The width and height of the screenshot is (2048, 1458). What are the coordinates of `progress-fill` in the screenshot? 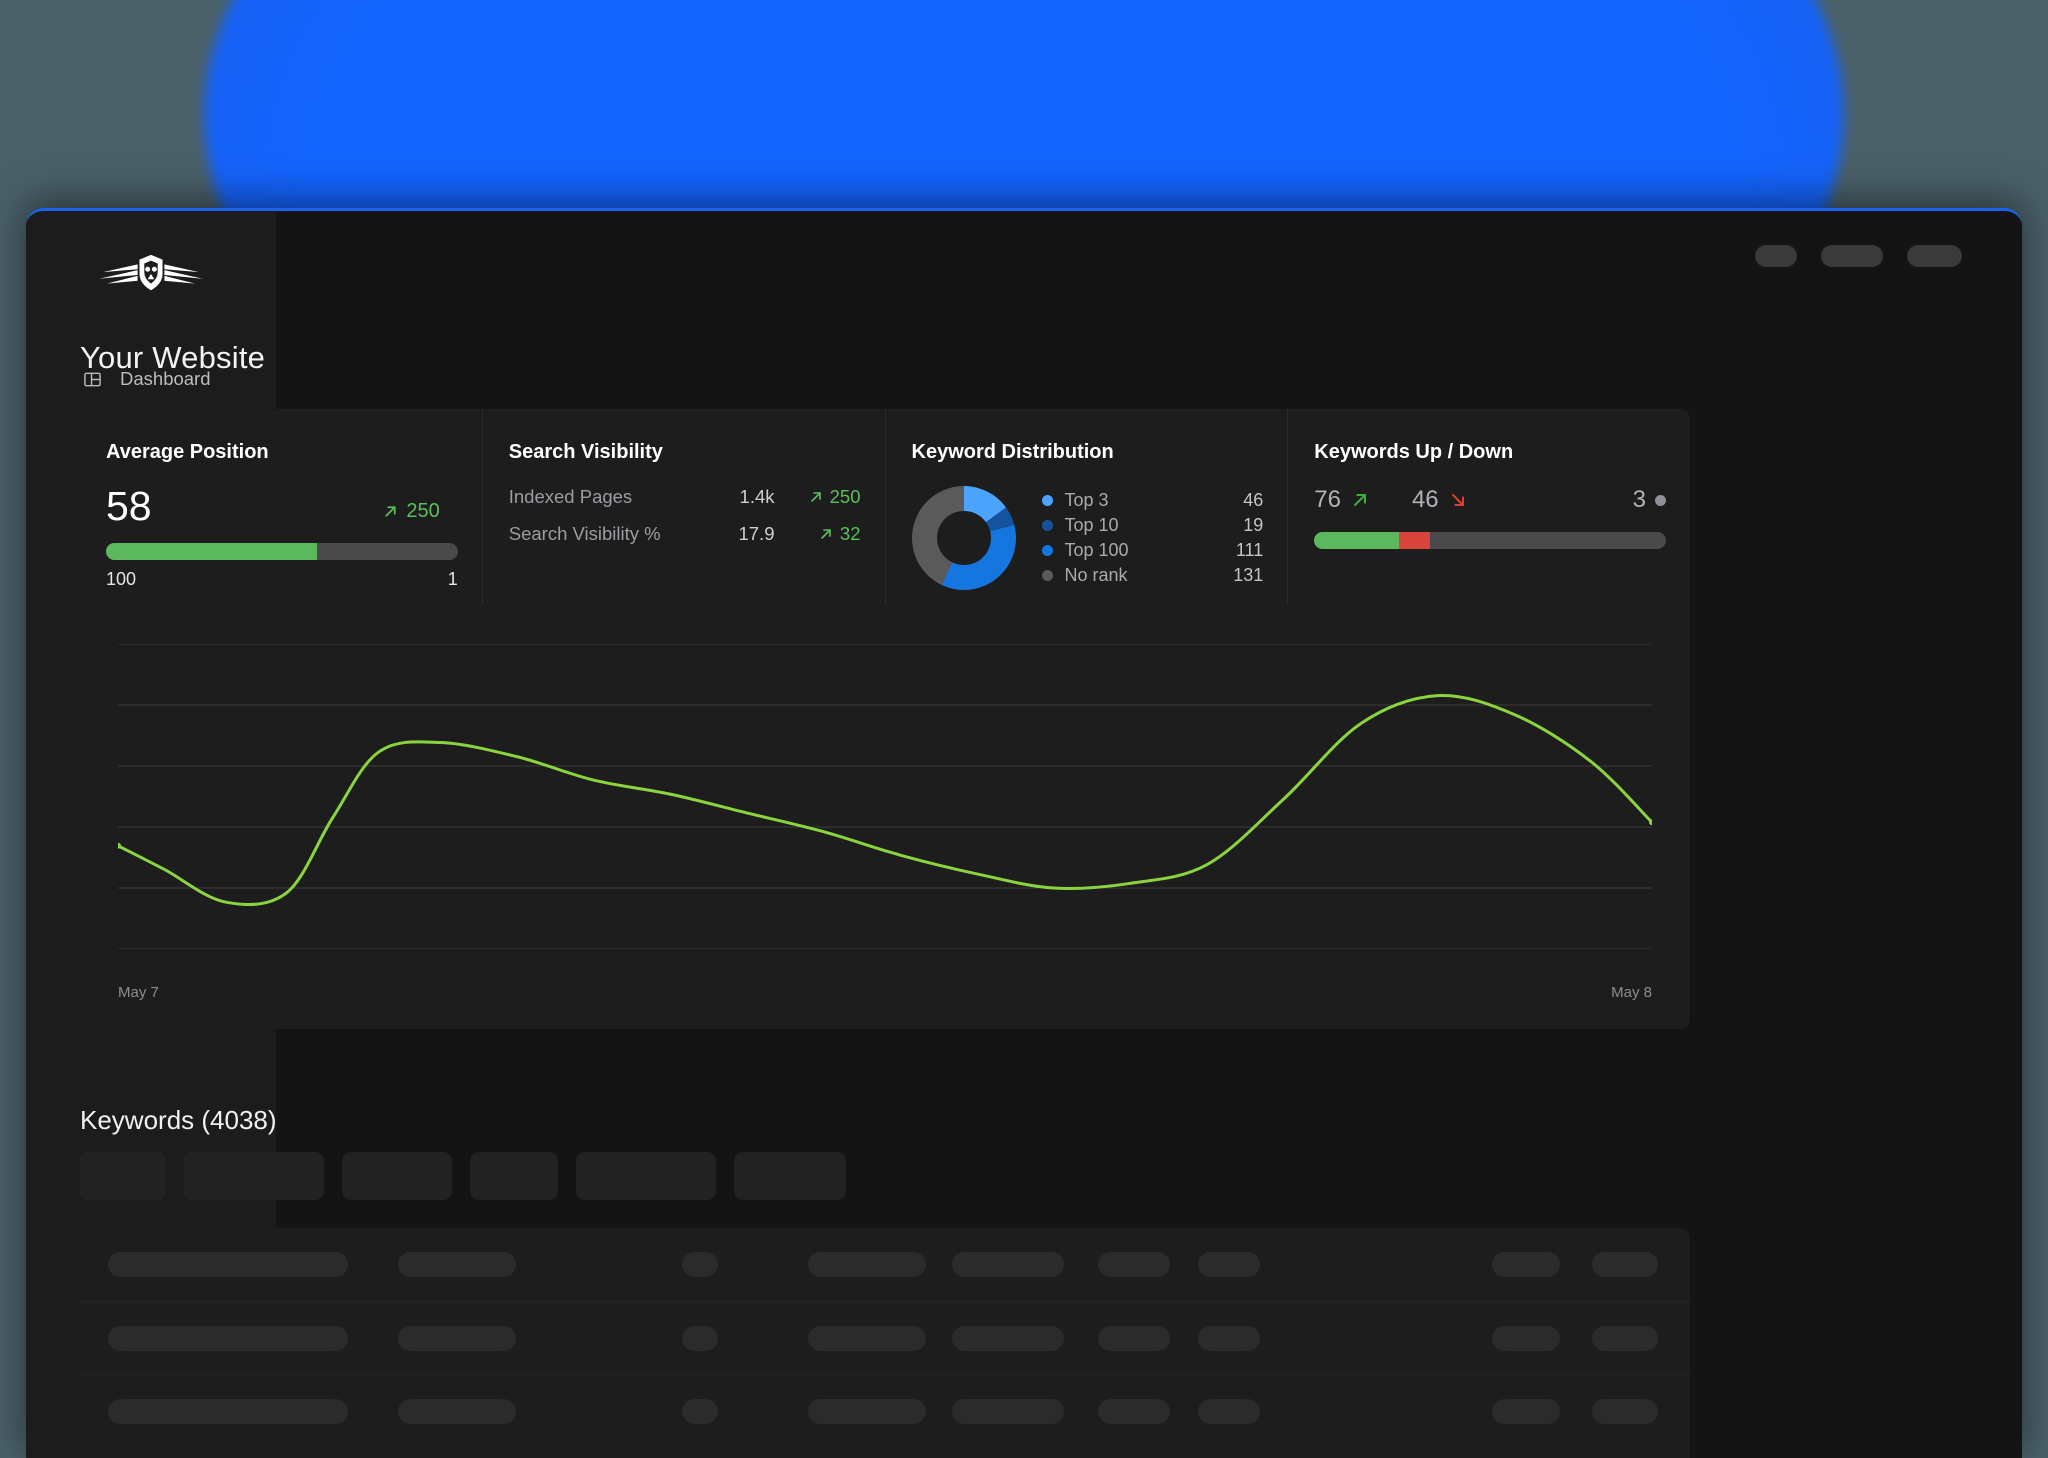 It's located at (212, 551).